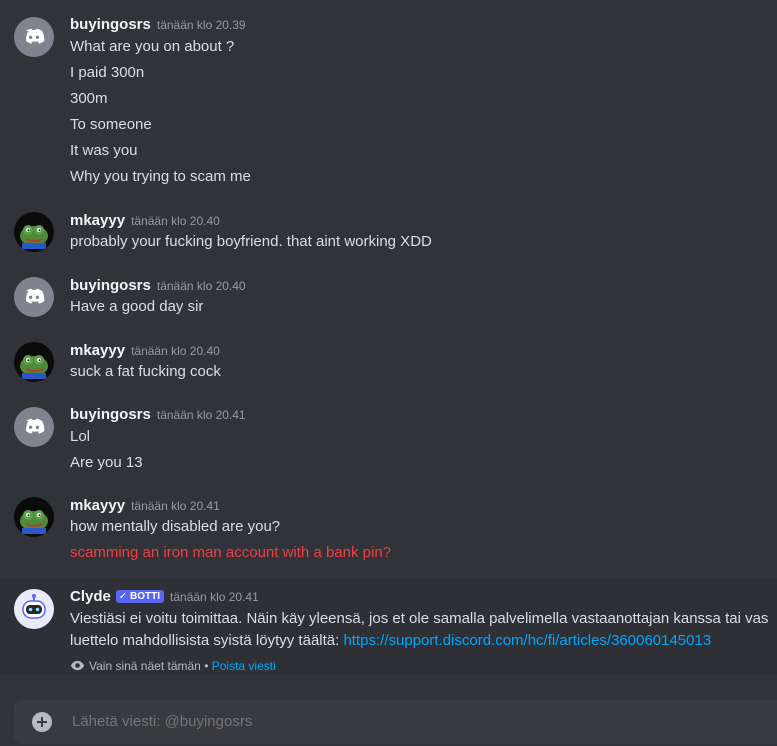  I want to click on message-header: Clyde ✓ BOTTI tänään klo 20.41, so click(164, 597).